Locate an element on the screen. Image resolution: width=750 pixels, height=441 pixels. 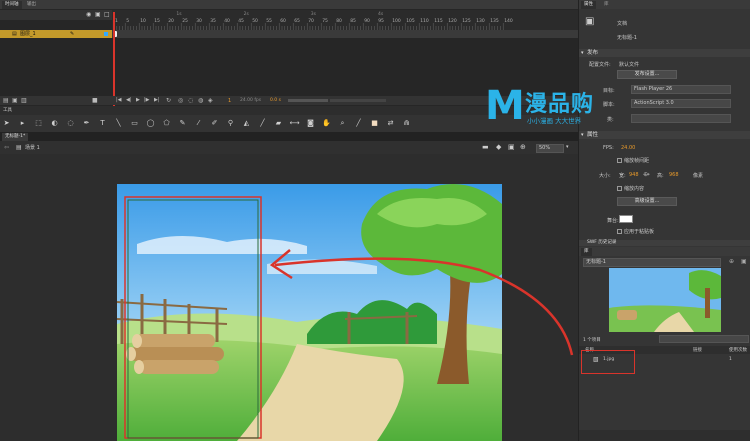
frame-track is located at coordinates (345, 34).